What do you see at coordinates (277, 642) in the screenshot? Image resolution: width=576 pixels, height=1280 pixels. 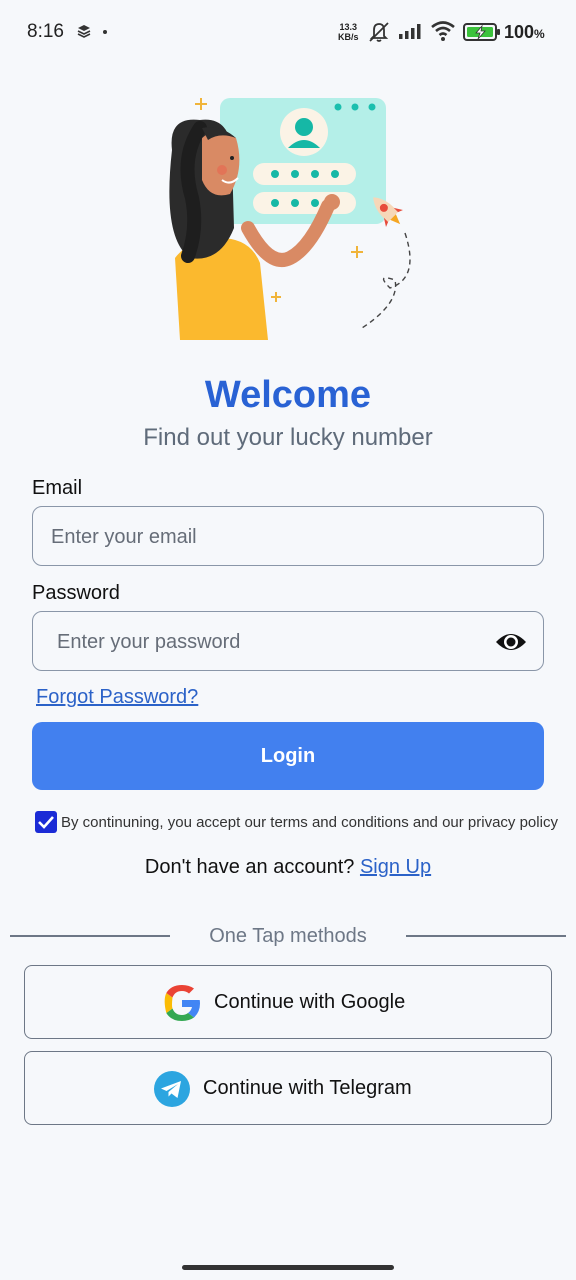 I see `password-field` at bounding box center [277, 642].